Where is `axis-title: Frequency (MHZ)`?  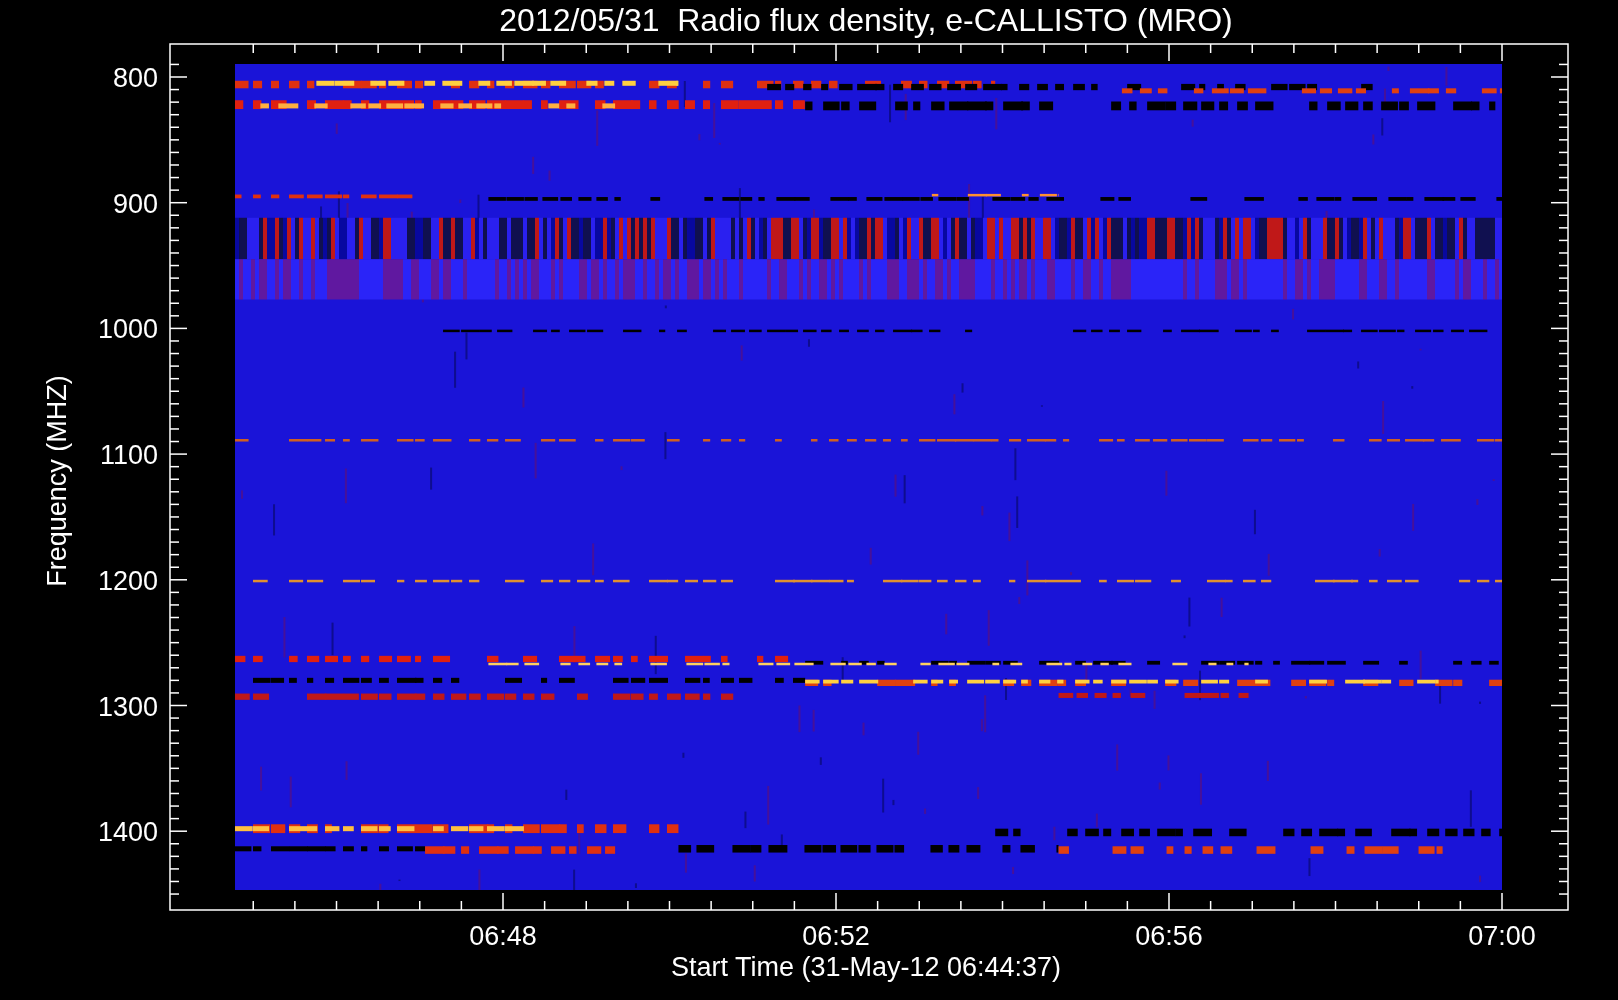 axis-title: Frequency (MHZ) is located at coordinates (57, 481).